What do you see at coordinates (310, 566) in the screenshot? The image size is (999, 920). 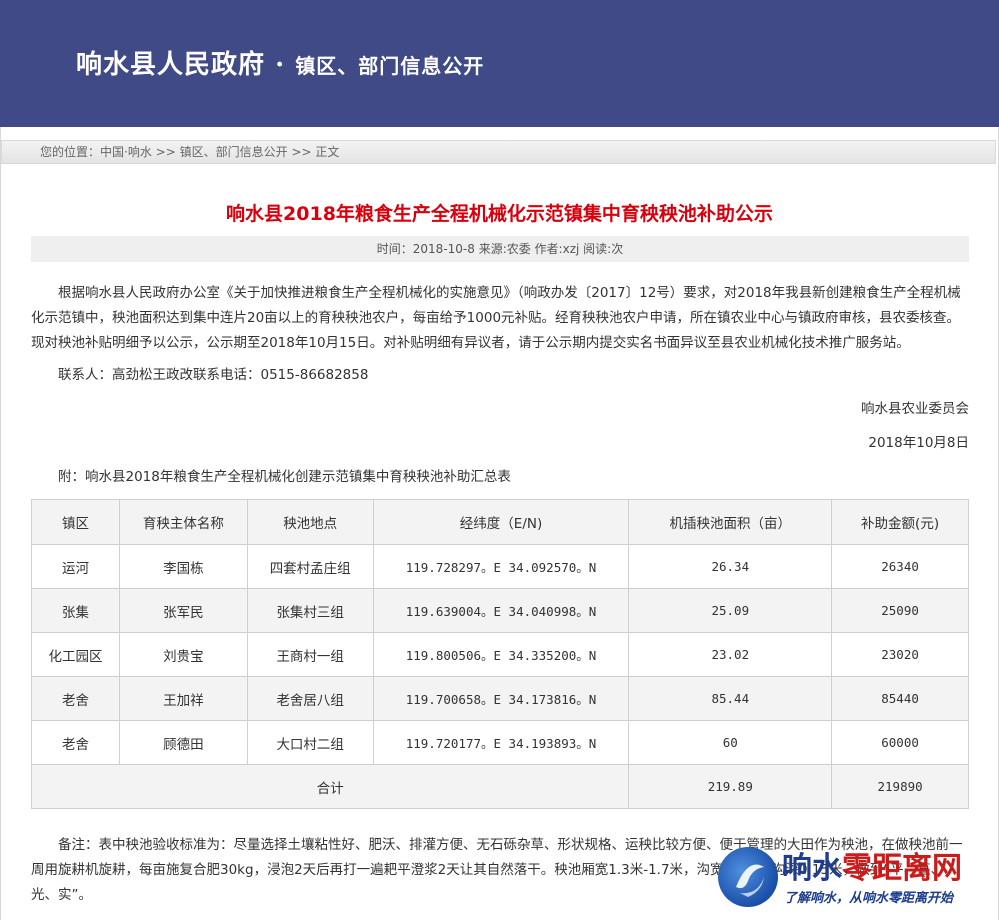 I see `cell-location: 四套村孟庄组` at bounding box center [310, 566].